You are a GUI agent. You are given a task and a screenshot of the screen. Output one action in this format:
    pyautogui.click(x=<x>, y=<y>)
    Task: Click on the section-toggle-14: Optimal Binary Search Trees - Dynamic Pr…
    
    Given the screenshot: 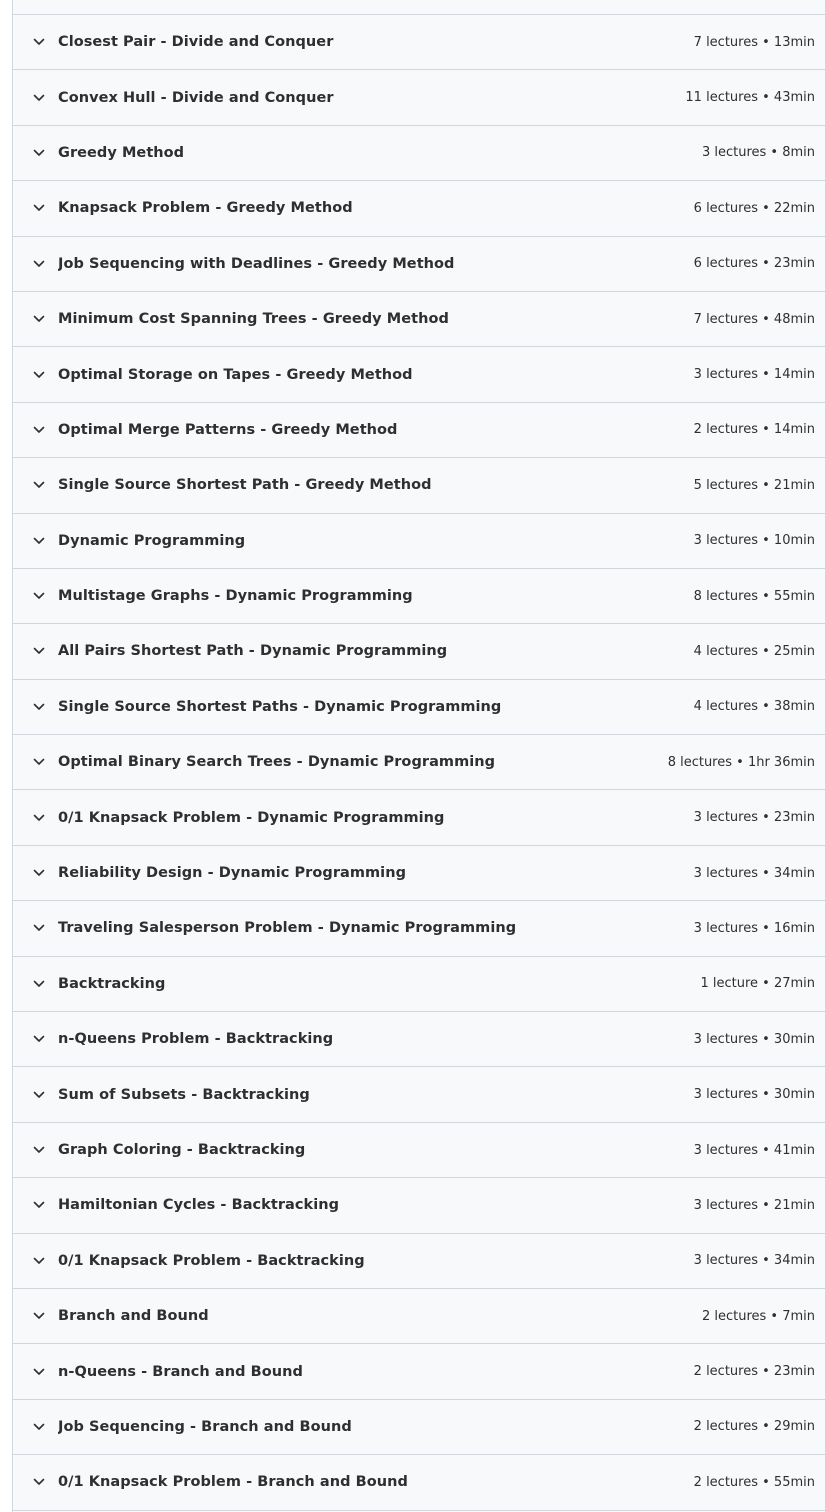 What is the action you would take?
    pyautogui.click(x=419, y=763)
    